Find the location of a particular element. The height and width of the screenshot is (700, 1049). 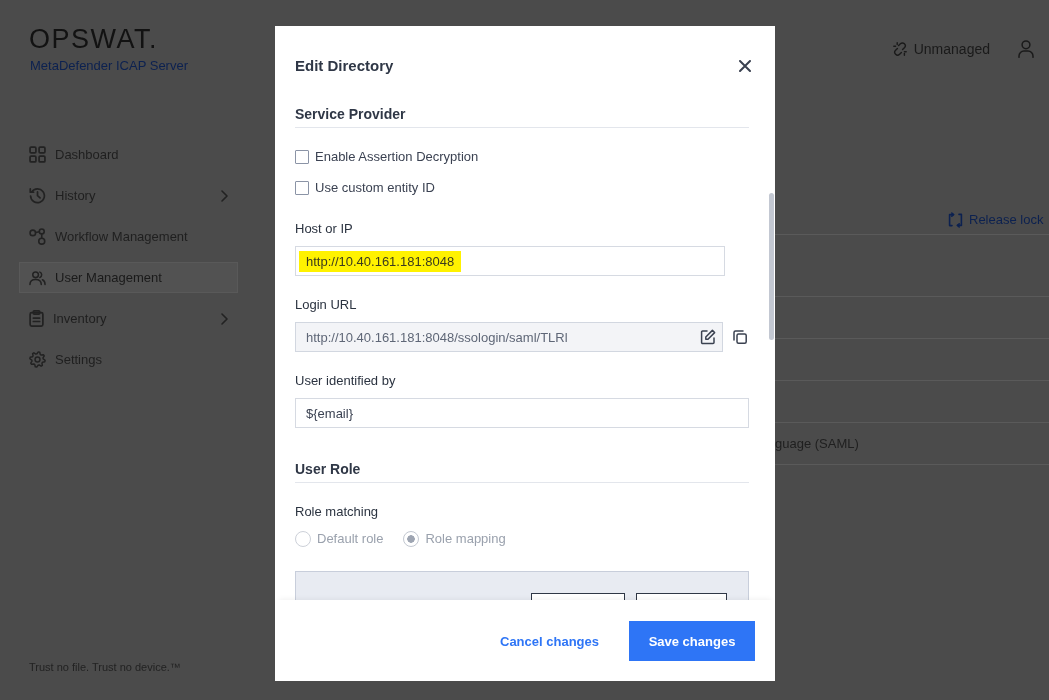

close-button is located at coordinates (745, 66).